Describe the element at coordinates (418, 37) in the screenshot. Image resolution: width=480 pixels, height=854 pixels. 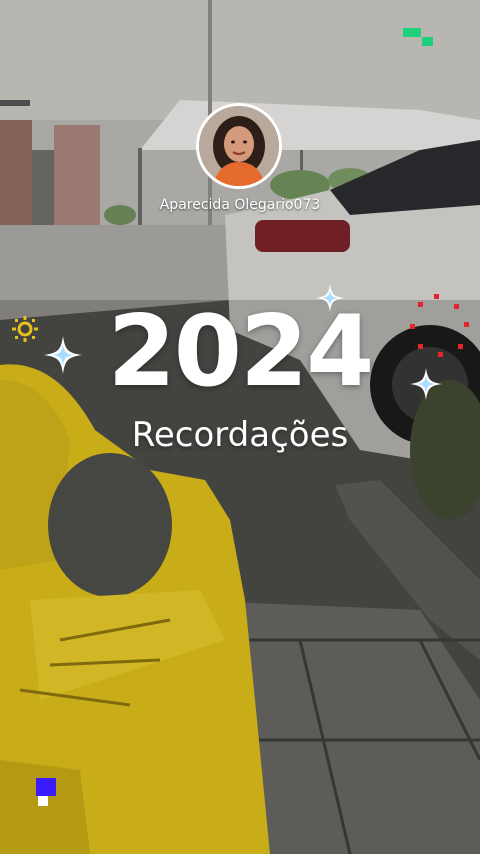
I see `green-pixel-blocks-icon` at that location.